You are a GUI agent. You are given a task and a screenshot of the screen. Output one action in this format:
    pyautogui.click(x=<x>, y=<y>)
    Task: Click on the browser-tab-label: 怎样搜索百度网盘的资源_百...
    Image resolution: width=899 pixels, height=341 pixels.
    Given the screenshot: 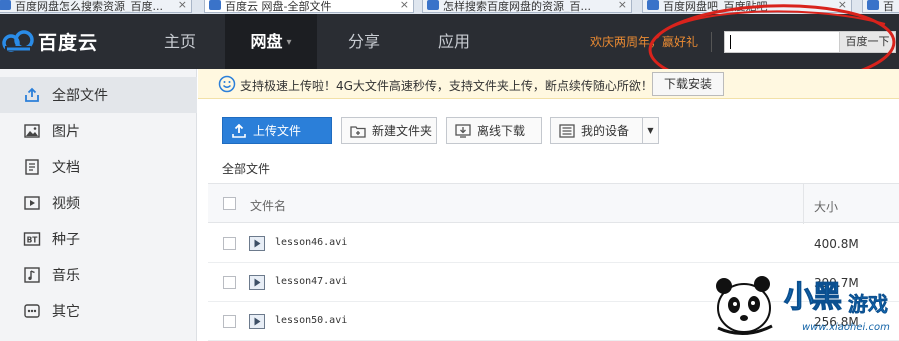 What is the action you would take?
    pyautogui.click(x=517, y=6)
    